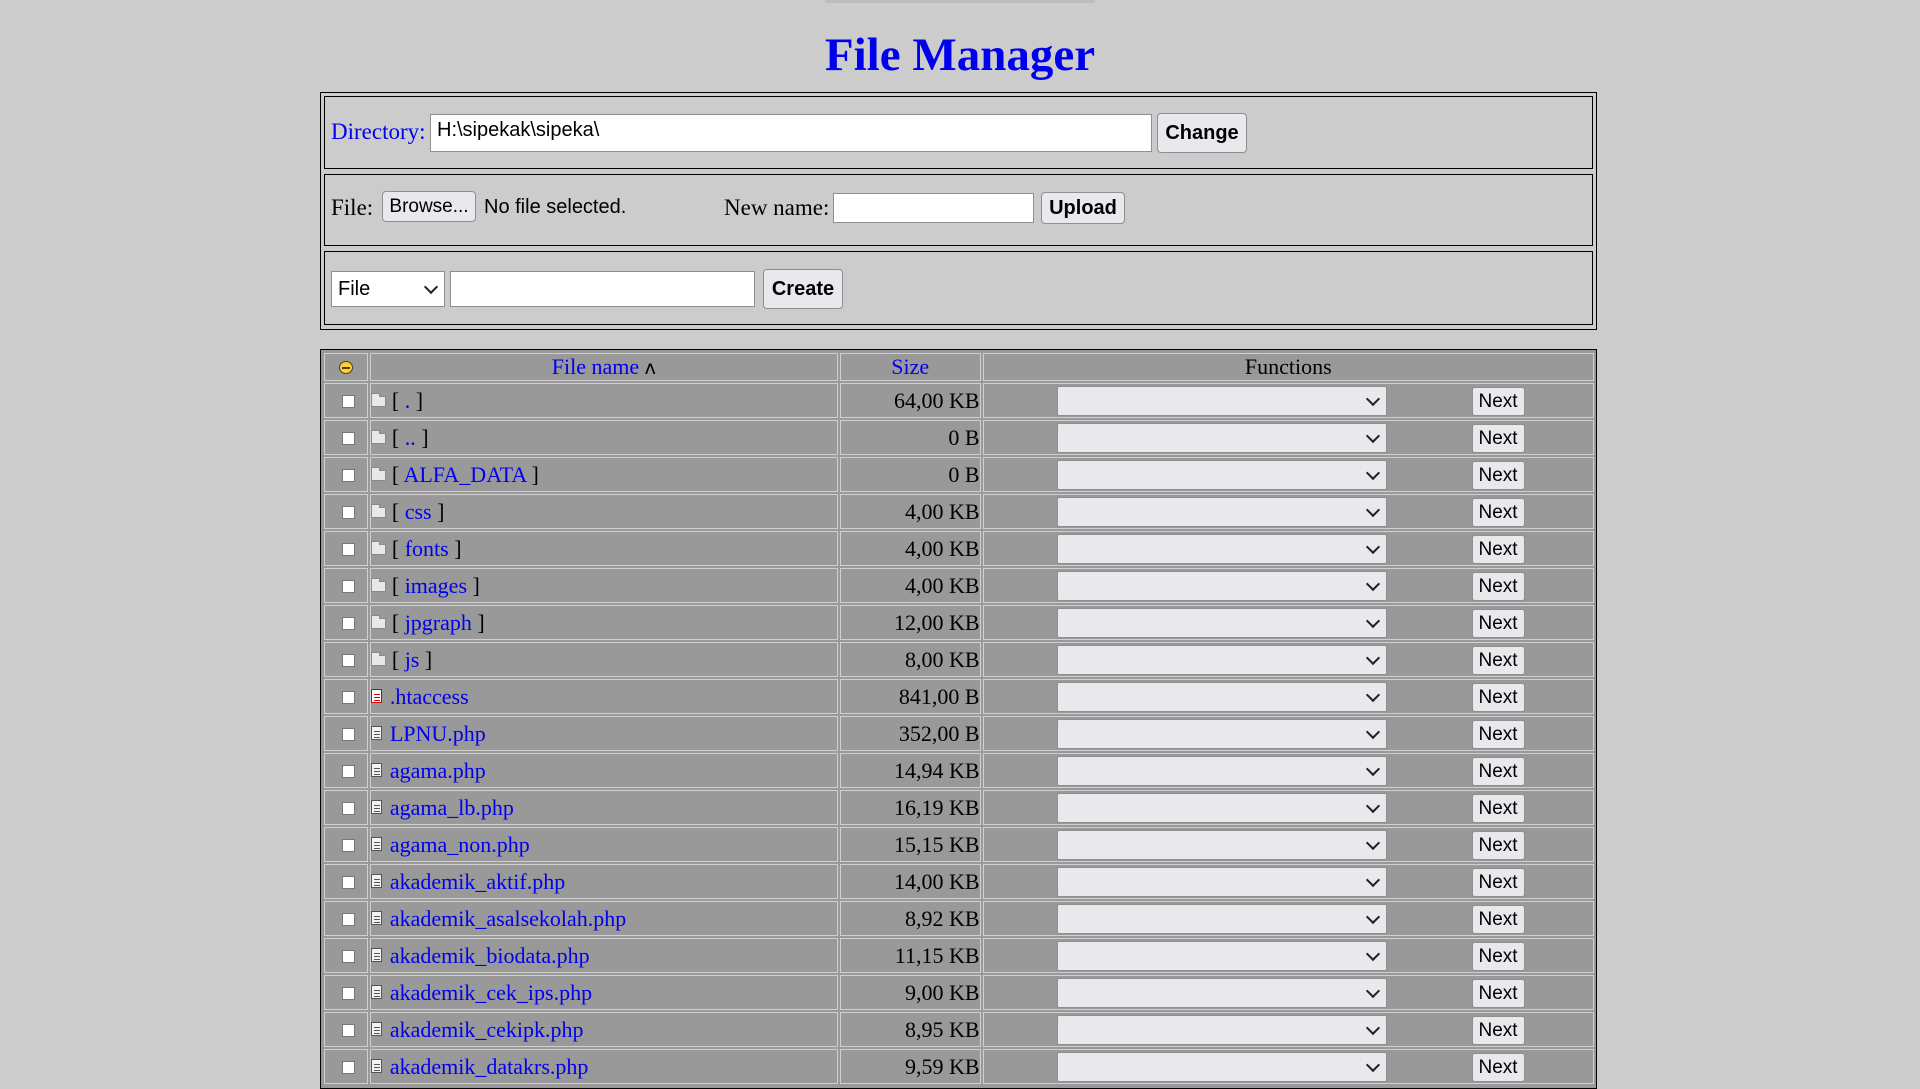  What do you see at coordinates (438, 622) in the screenshot?
I see `folder-link: jpgraph` at bounding box center [438, 622].